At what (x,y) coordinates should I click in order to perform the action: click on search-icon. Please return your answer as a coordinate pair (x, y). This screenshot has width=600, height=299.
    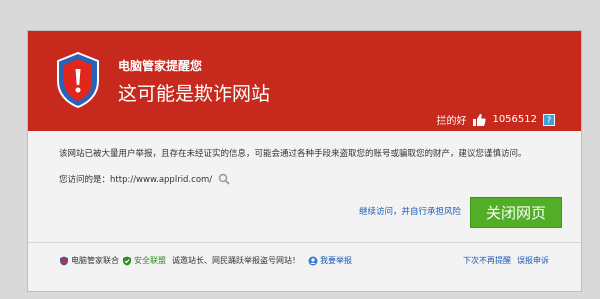
    Looking at the image, I should click on (224, 179).